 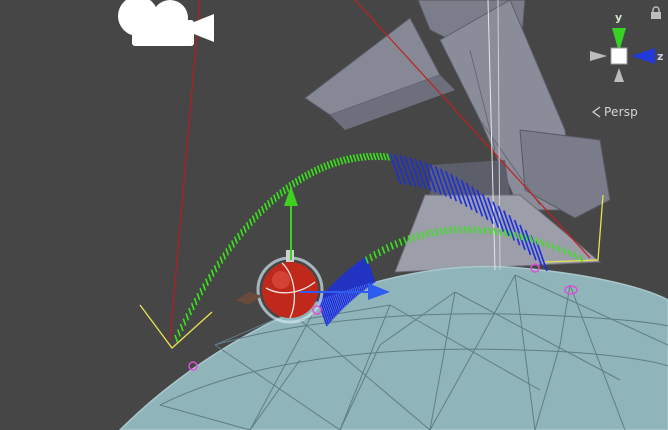 I want to click on axis-z-label: z, so click(x=660, y=56).